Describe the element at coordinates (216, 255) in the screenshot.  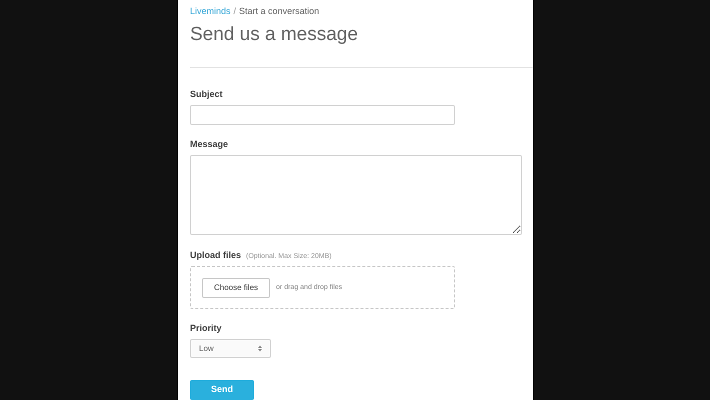
I see `upload-label: Upload files` at that location.